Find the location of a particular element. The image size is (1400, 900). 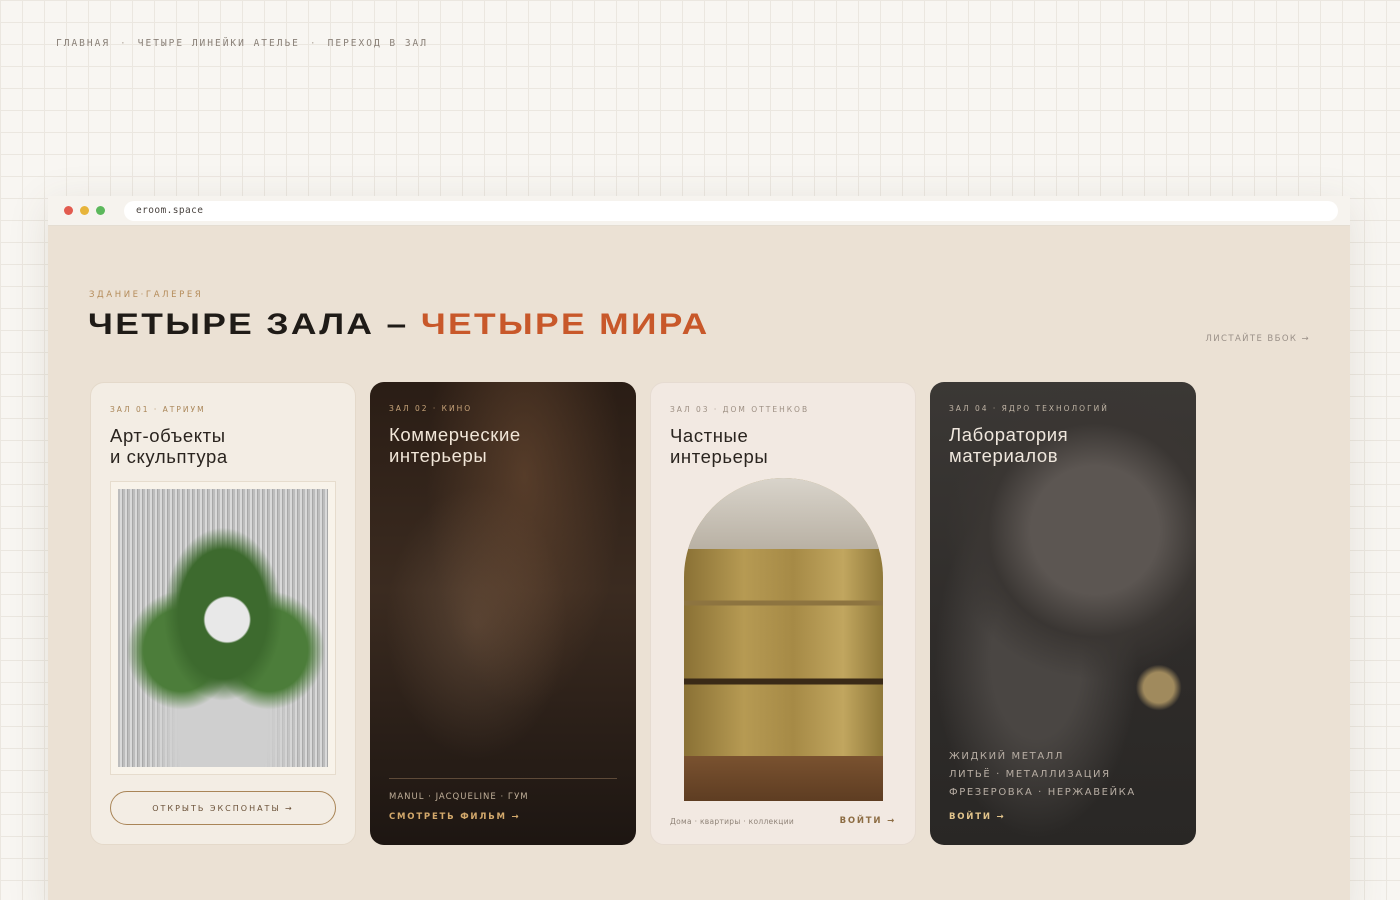

browser-titlebar: eroom.space is located at coordinates (699, 211).